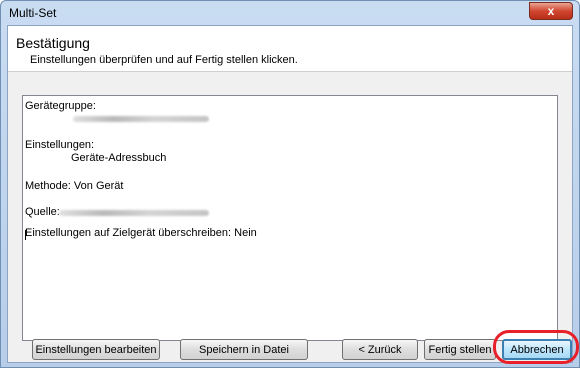 This screenshot has width=580, height=368. Describe the element at coordinates (536, 347) in the screenshot. I see `cancel-highlight-ring` at that location.